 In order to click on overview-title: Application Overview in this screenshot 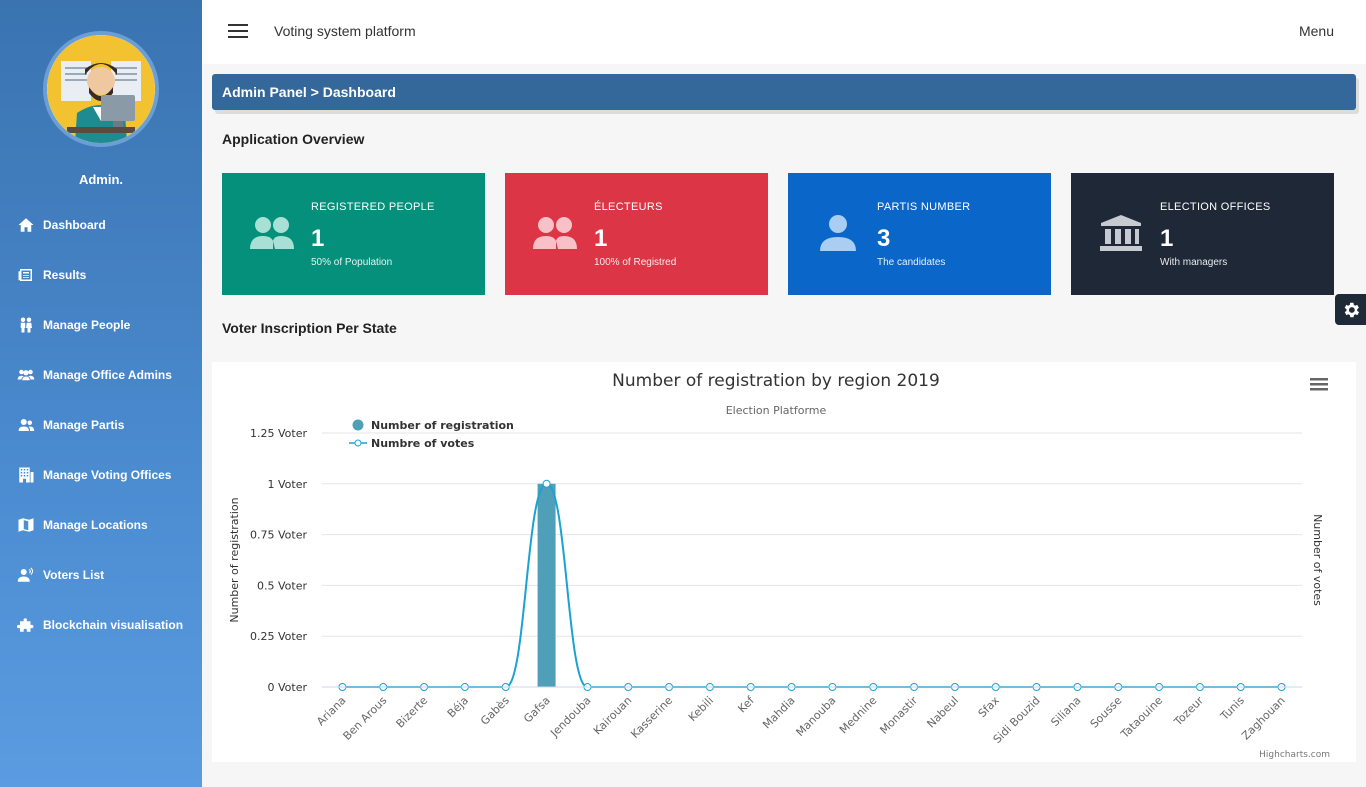, I will do `click(293, 139)`.